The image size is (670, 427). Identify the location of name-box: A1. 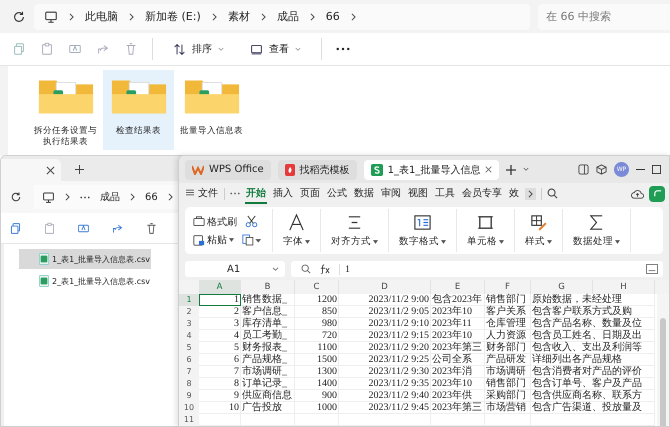
(235, 269).